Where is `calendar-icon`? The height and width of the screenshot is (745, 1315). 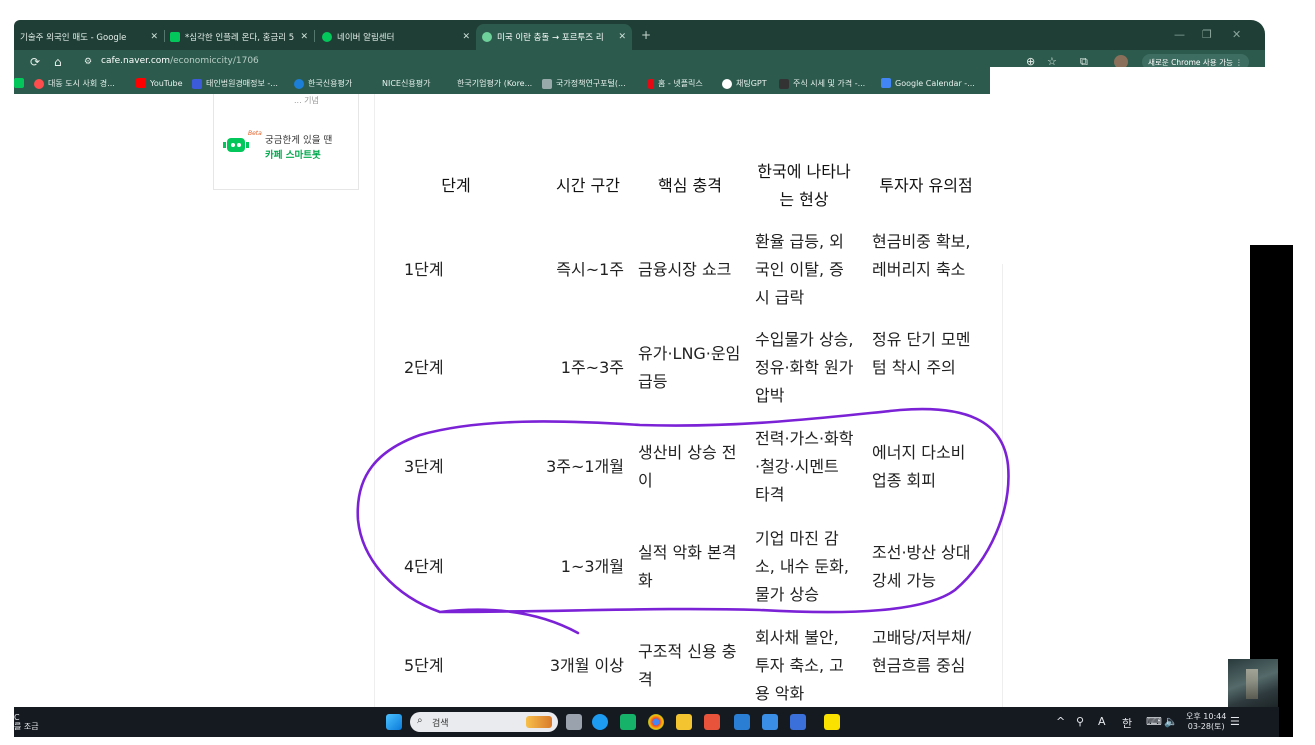
calendar-icon is located at coordinates (886, 83).